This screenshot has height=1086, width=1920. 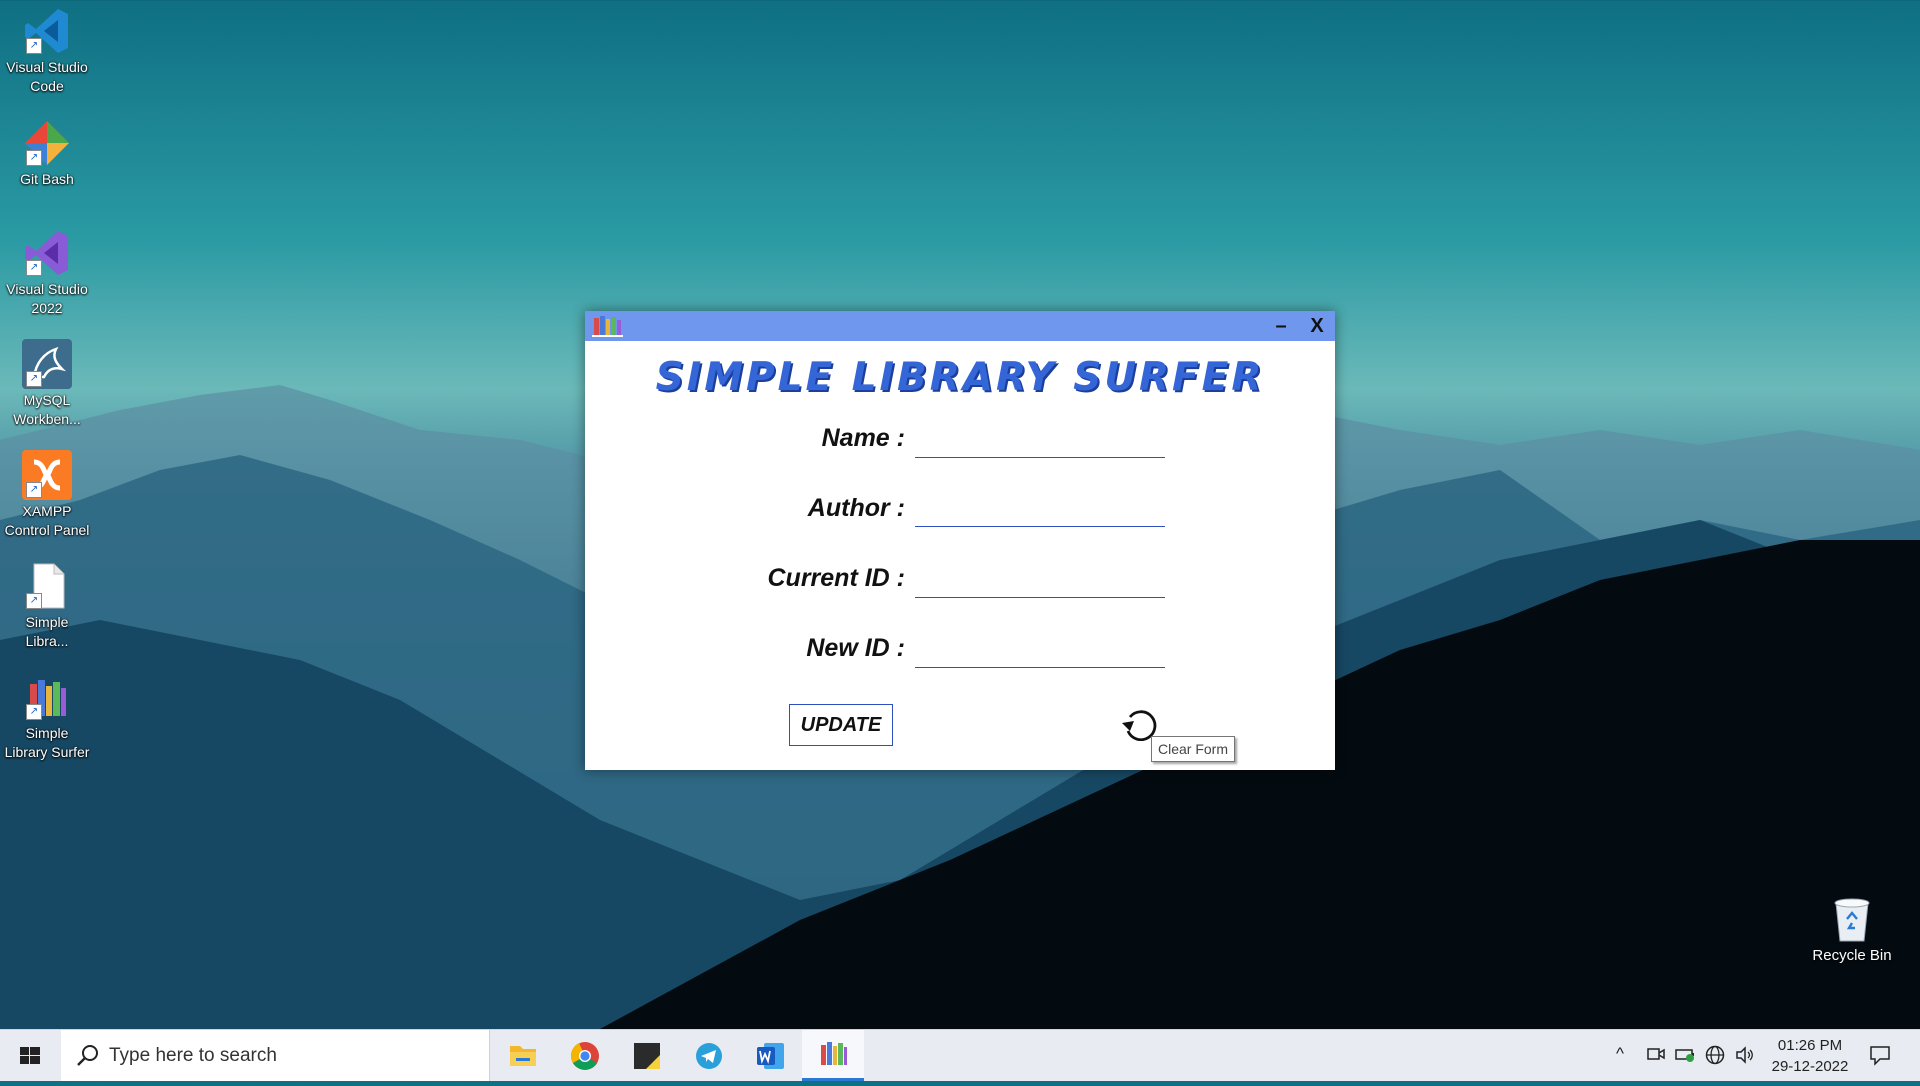 What do you see at coordinates (1810, 1066) in the screenshot?
I see `clock-date: 29-12-2022` at bounding box center [1810, 1066].